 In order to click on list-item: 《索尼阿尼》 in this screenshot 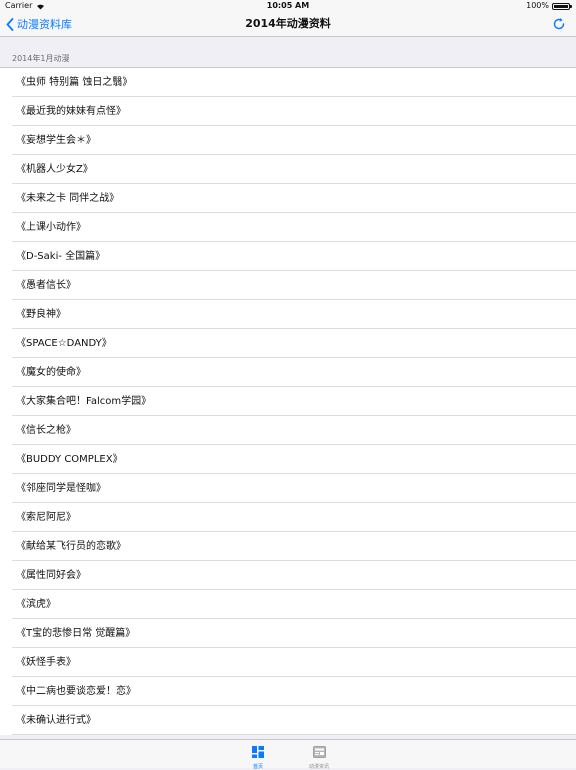, I will do `click(288, 517)`.